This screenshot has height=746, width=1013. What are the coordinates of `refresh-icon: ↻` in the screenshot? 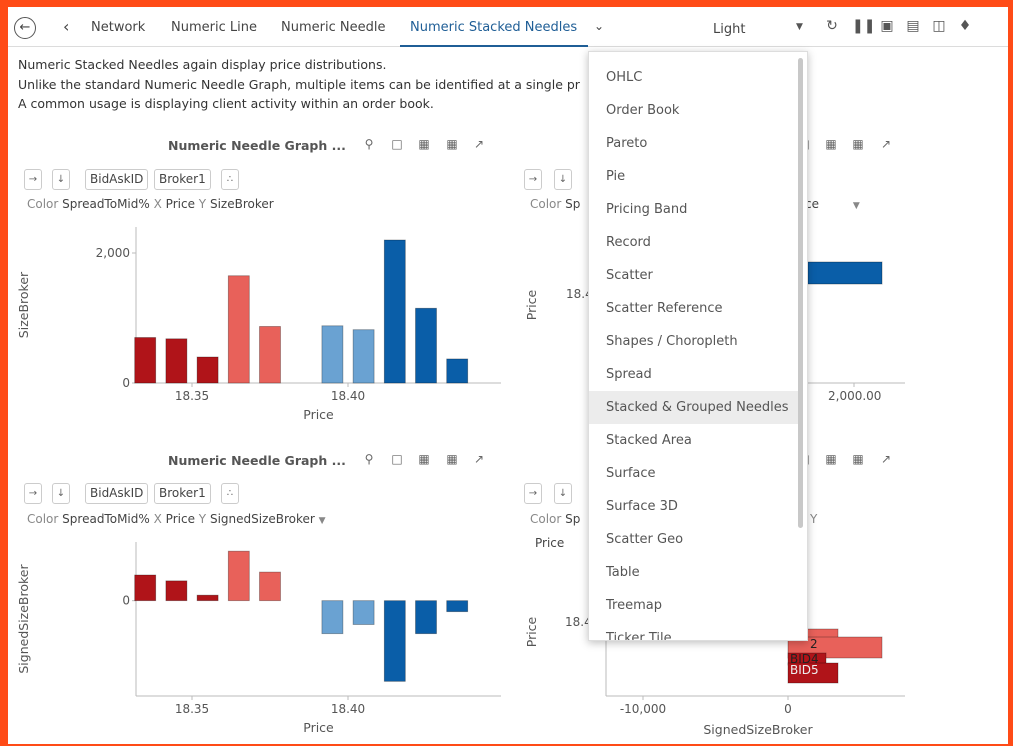 It's located at (832, 26).